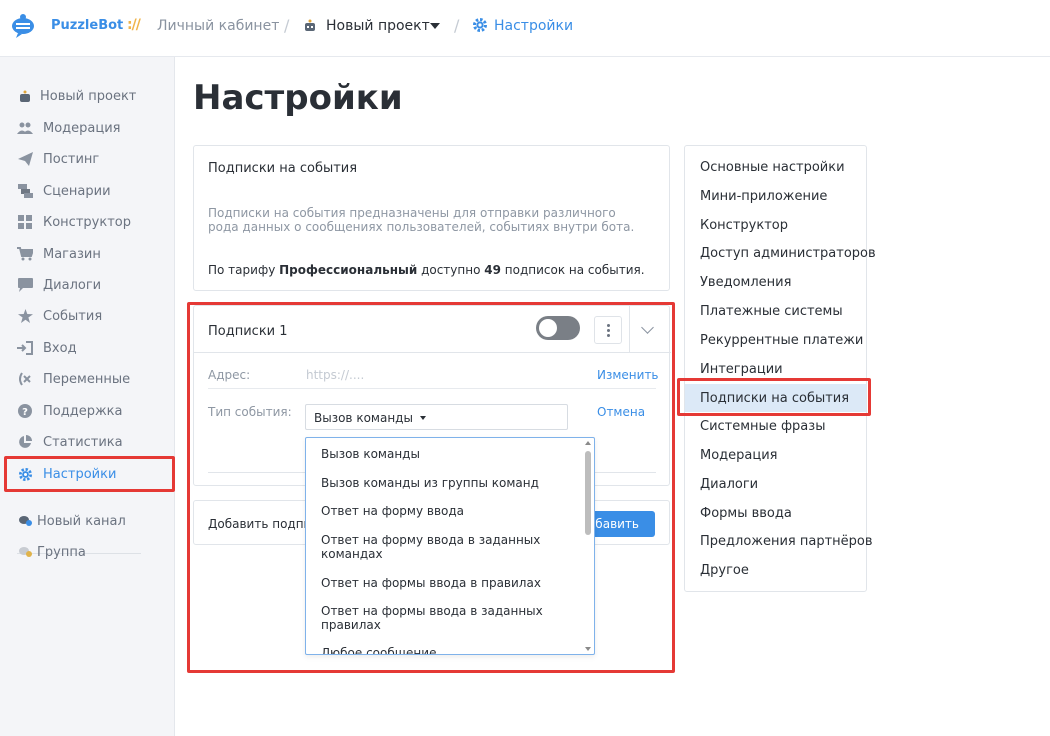 The height and width of the screenshot is (736, 1050). Describe the element at coordinates (788, 253) in the screenshot. I see `settings-nav-label: Доступ администраторов` at that location.